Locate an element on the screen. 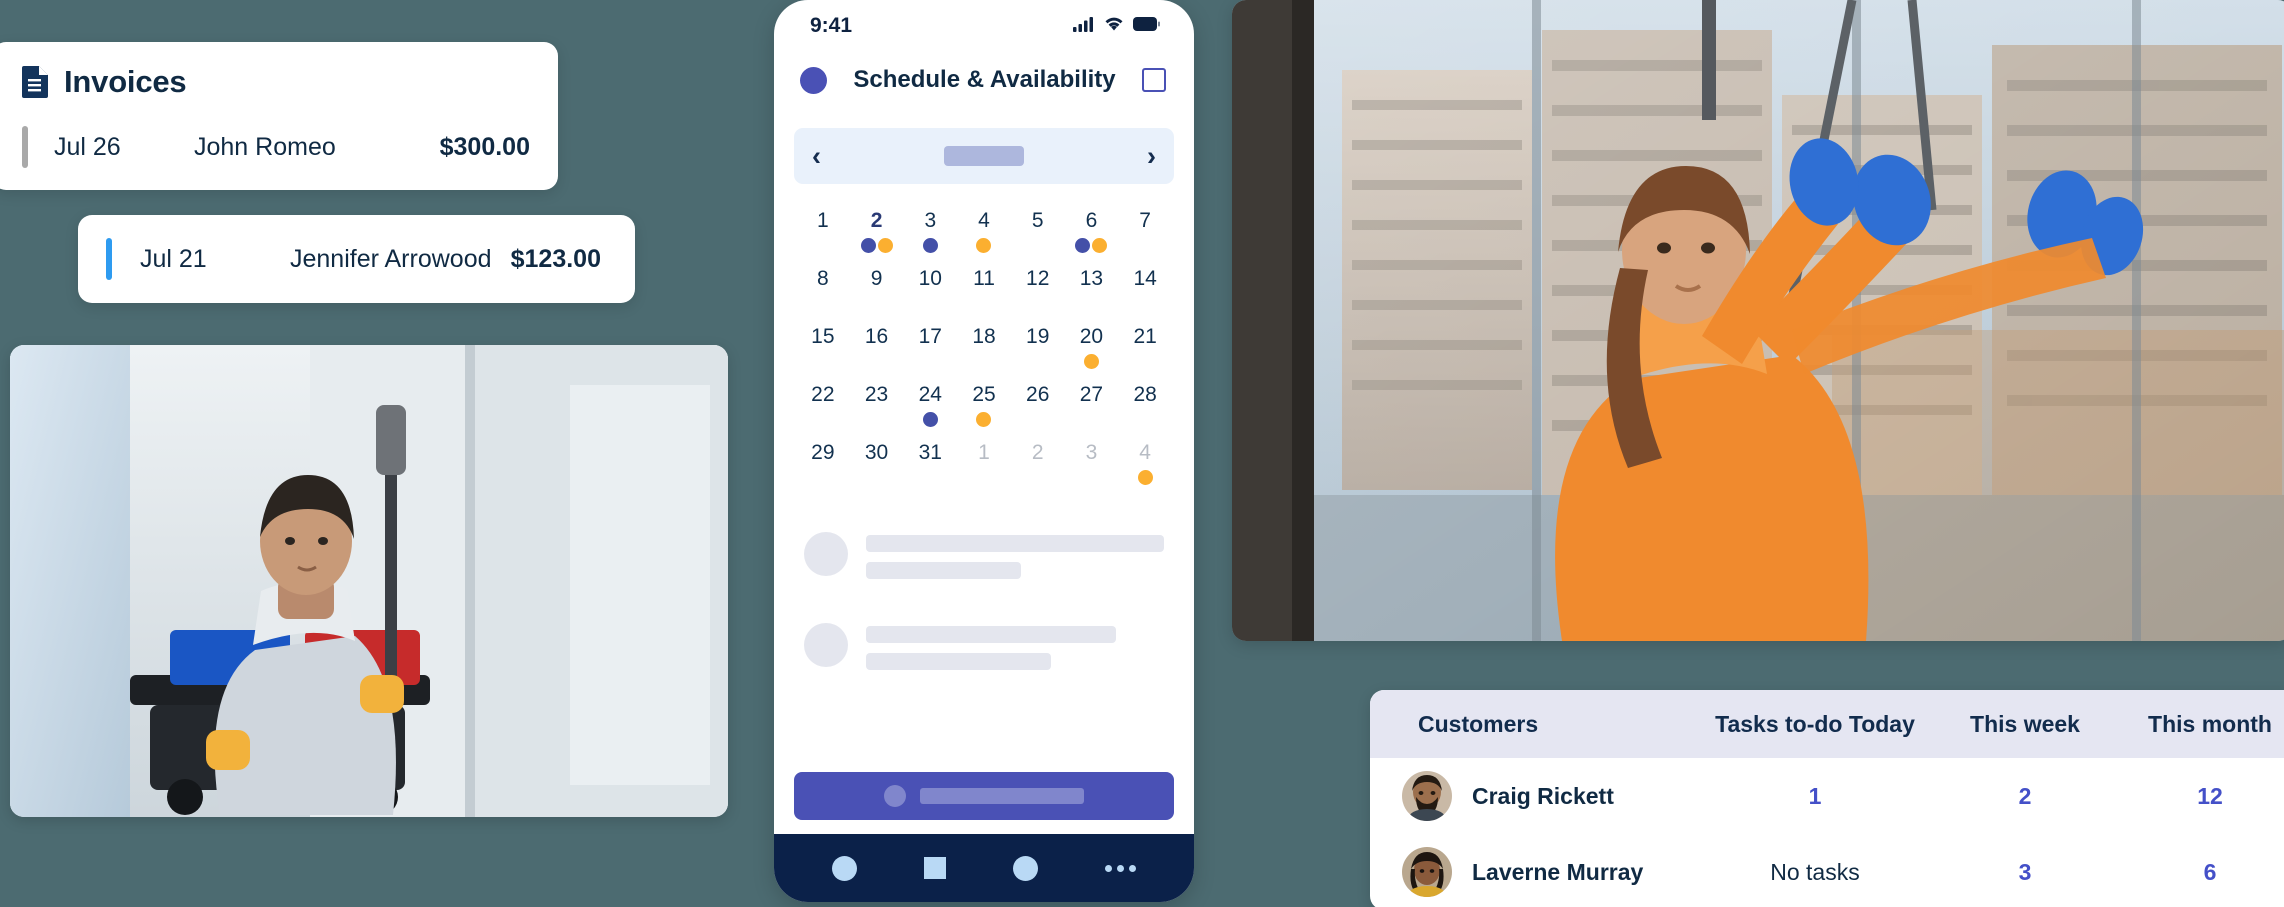 Image resolution: width=2284 pixels, height=907 pixels. calendar-day-number: 26 is located at coordinates (1038, 394).